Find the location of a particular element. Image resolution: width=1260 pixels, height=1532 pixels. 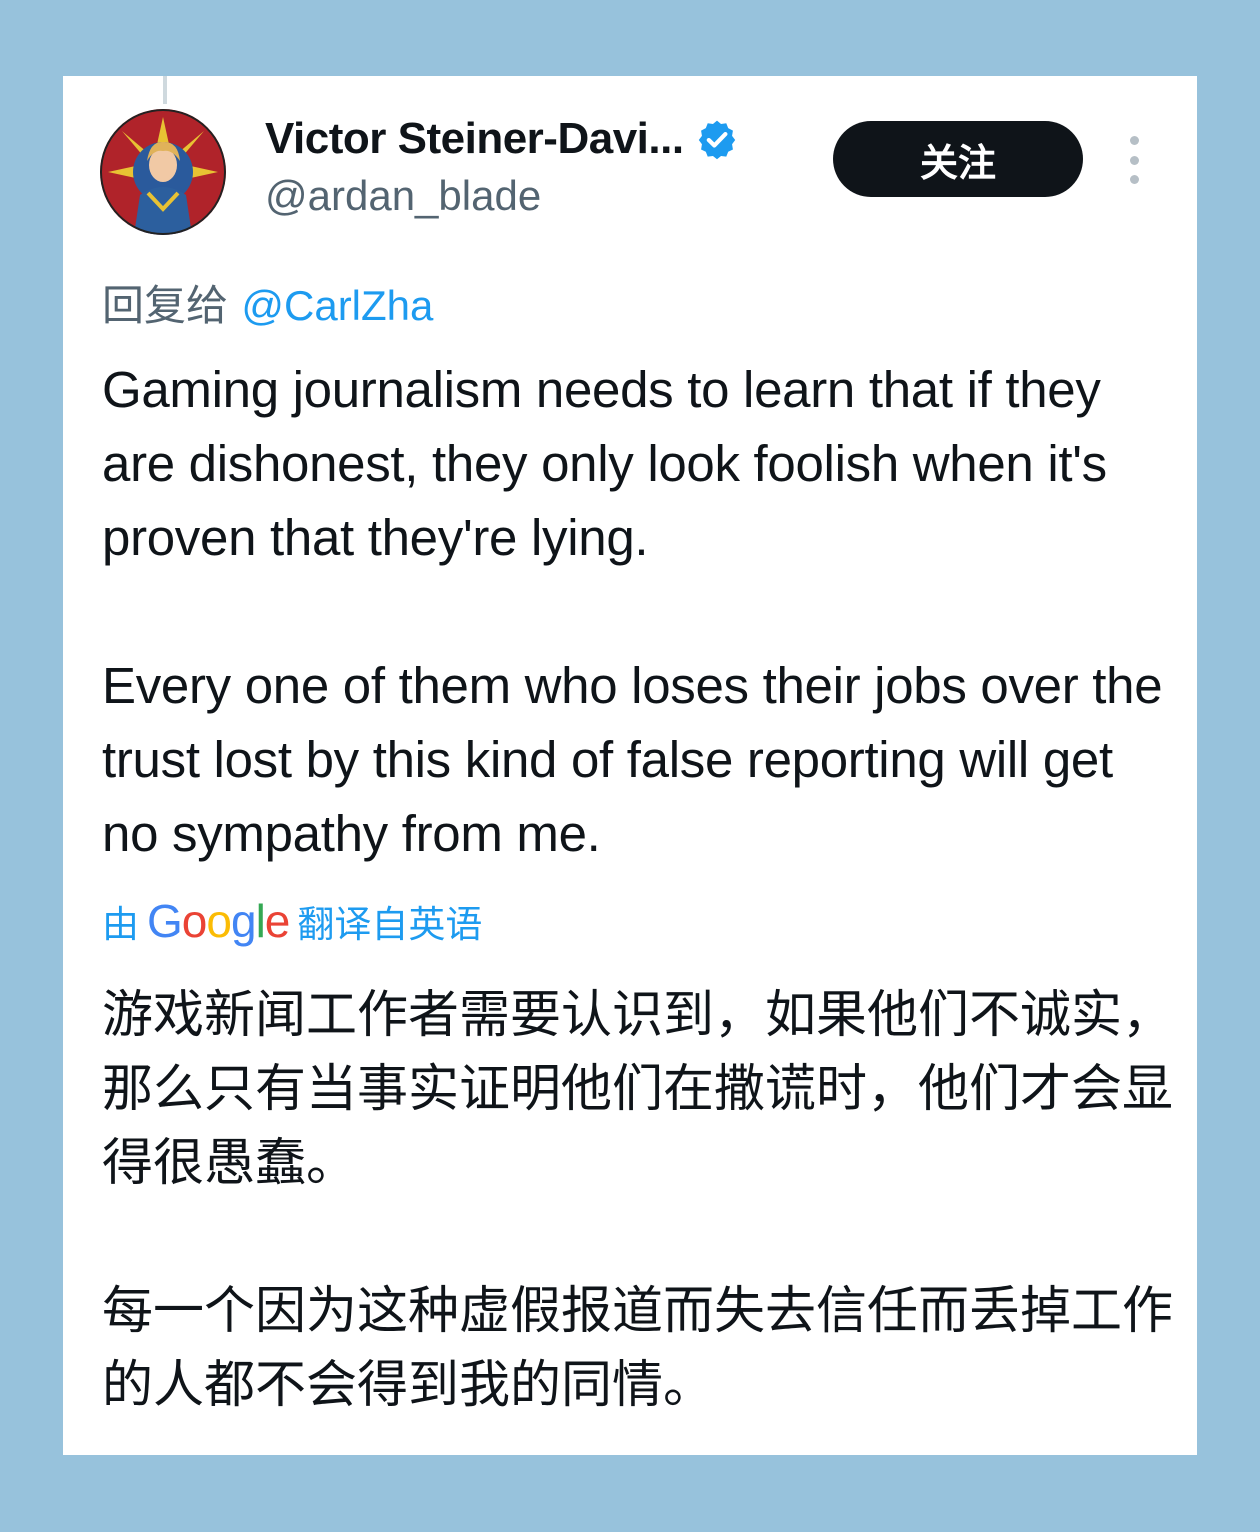

translation-credit-suffix: 翻译自英语 is located at coordinates (390, 924).